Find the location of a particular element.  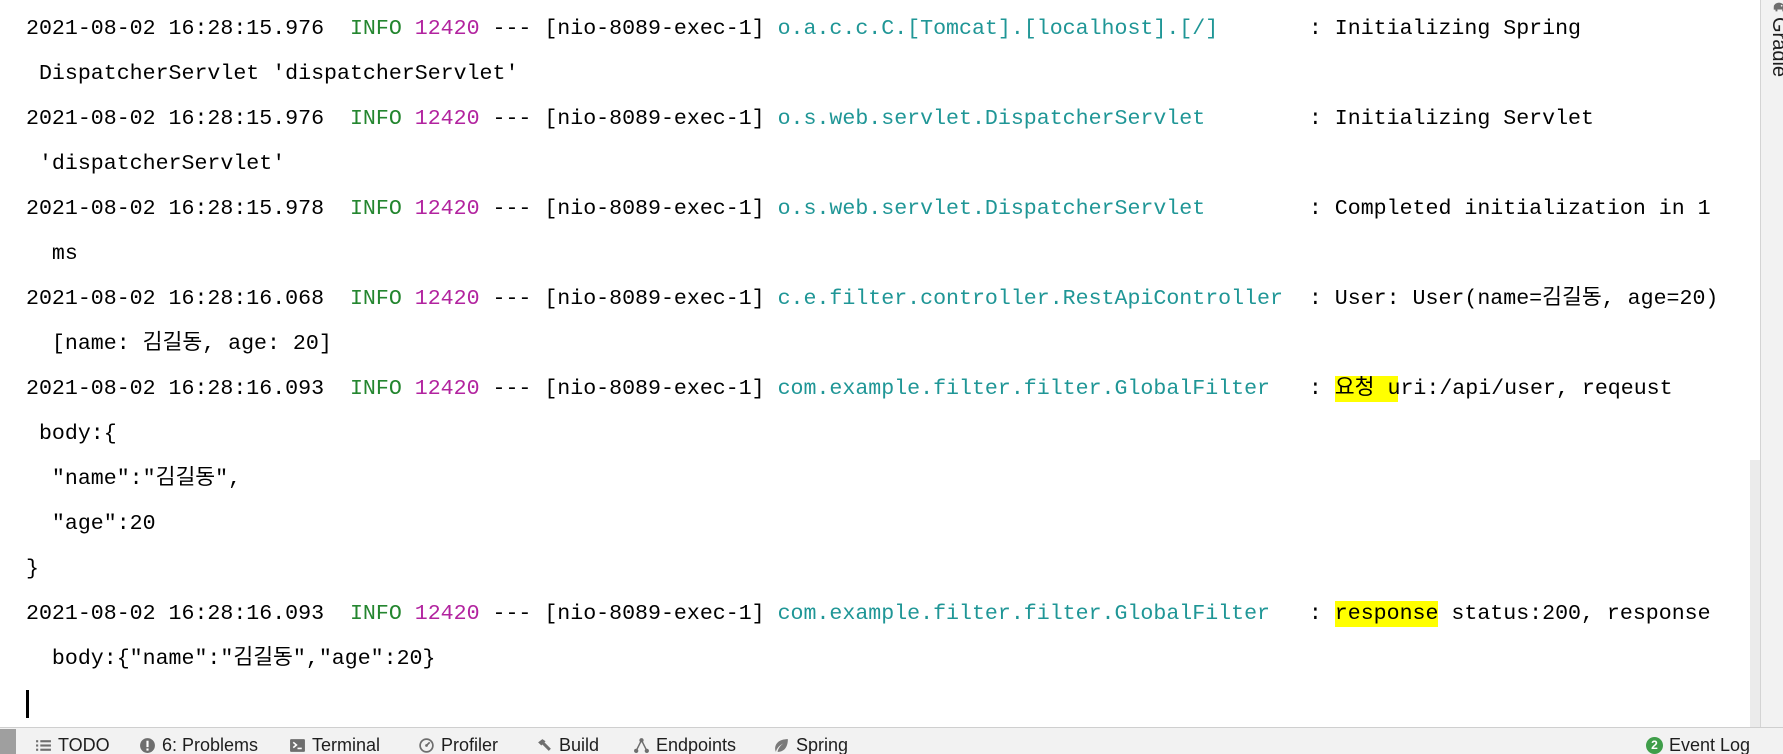

log-continuation-line: DispatcherServlet 'dispatcherServlet' is located at coordinates (874, 73).